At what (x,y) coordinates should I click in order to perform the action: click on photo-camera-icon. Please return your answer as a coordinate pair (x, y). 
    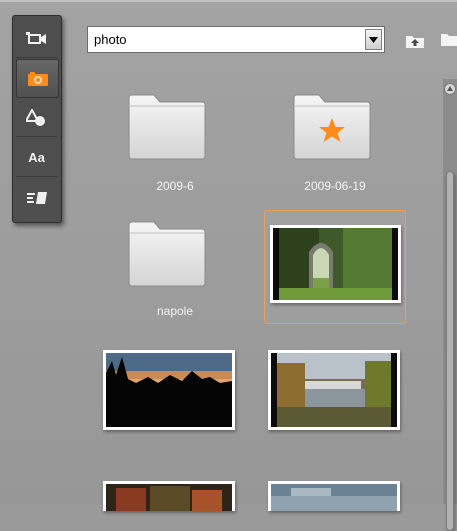
    Looking at the image, I should click on (37, 78).